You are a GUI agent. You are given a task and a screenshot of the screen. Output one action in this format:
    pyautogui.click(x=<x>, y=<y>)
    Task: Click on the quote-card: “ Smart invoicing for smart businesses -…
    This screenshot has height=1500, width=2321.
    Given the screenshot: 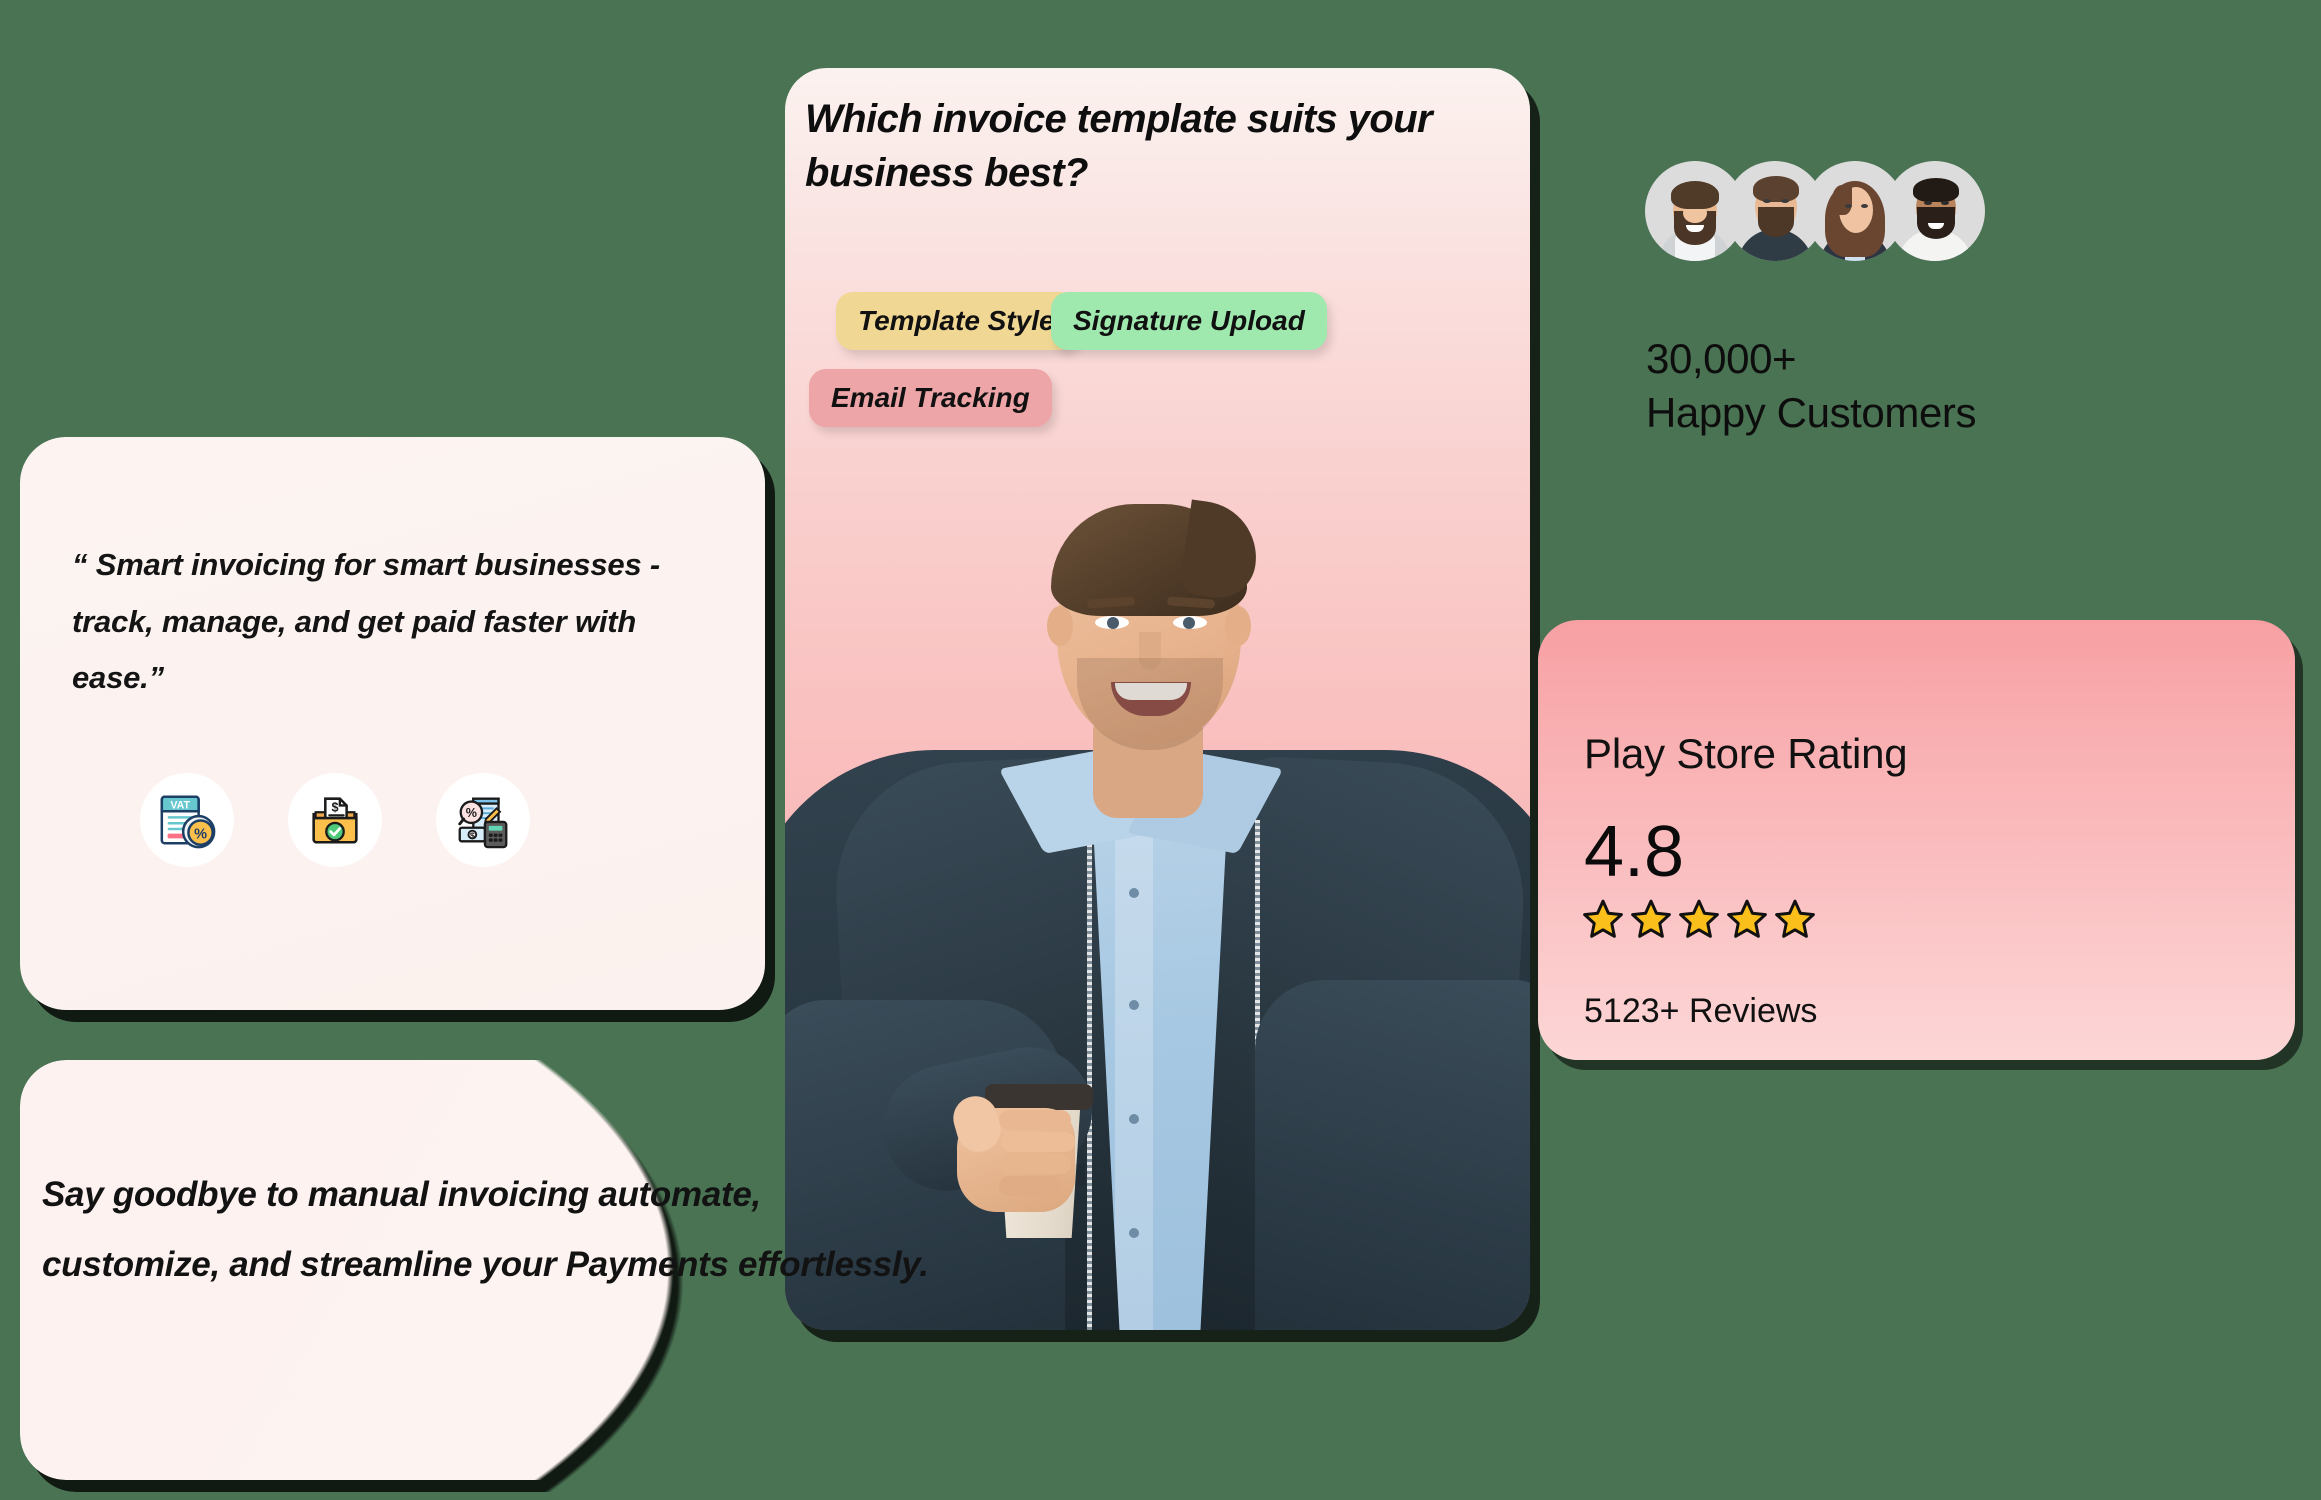 What is the action you would take?
    pyautogui.click(x=392, y=723)
    